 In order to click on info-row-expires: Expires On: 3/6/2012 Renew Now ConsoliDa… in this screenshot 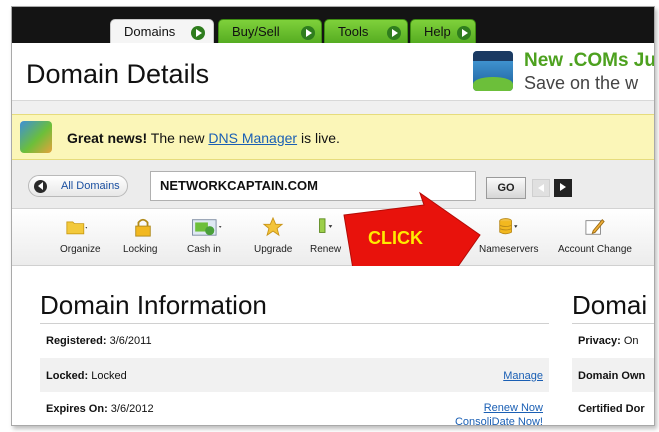, I will do `click(294, 408)`.